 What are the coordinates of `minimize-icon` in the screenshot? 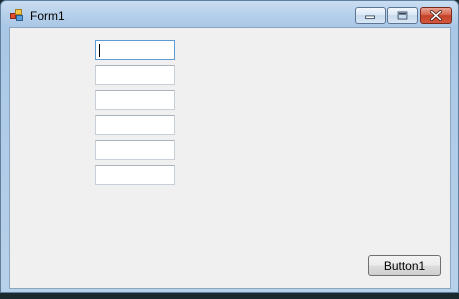 It's located at (370, 17).